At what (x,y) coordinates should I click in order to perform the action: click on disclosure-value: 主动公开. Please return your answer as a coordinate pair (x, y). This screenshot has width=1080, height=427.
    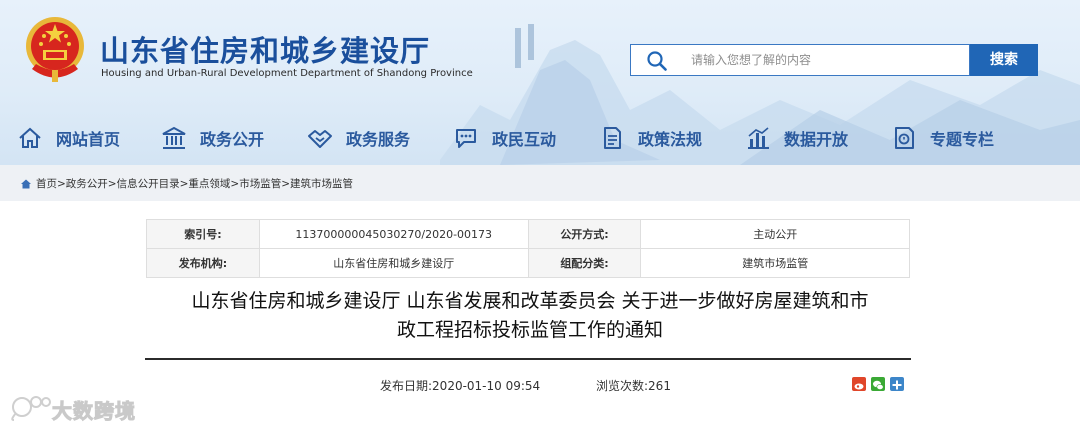
    Looking at the image, I should click on (775, 234).